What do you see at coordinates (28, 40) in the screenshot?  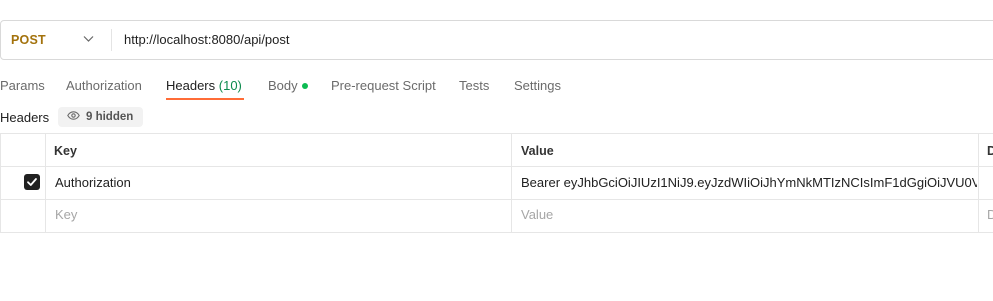 I see `method-select: POST` at bounding box center [28, 40].